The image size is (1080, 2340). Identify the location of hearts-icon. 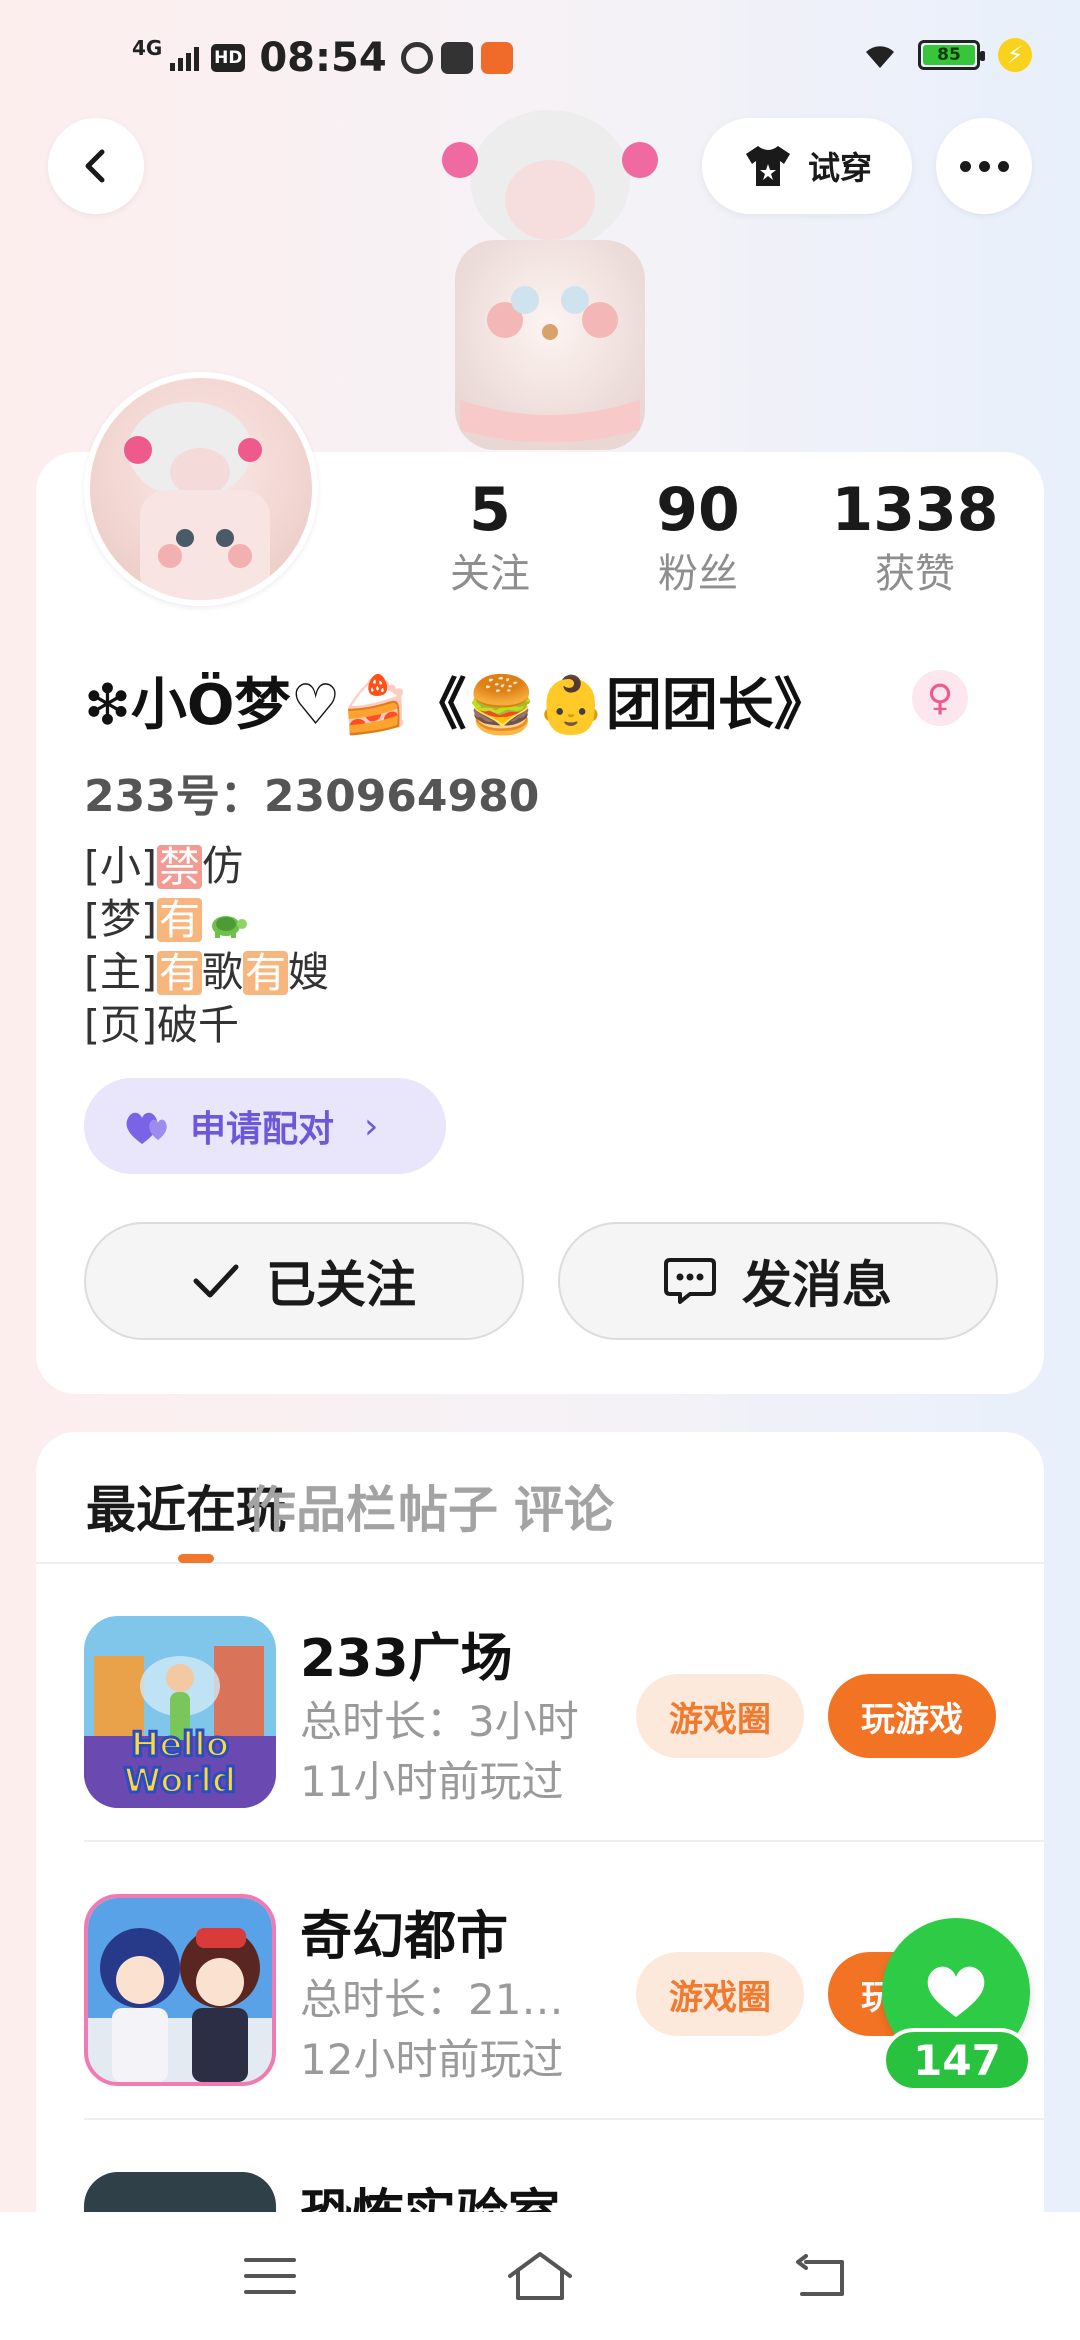
(146, 1128).